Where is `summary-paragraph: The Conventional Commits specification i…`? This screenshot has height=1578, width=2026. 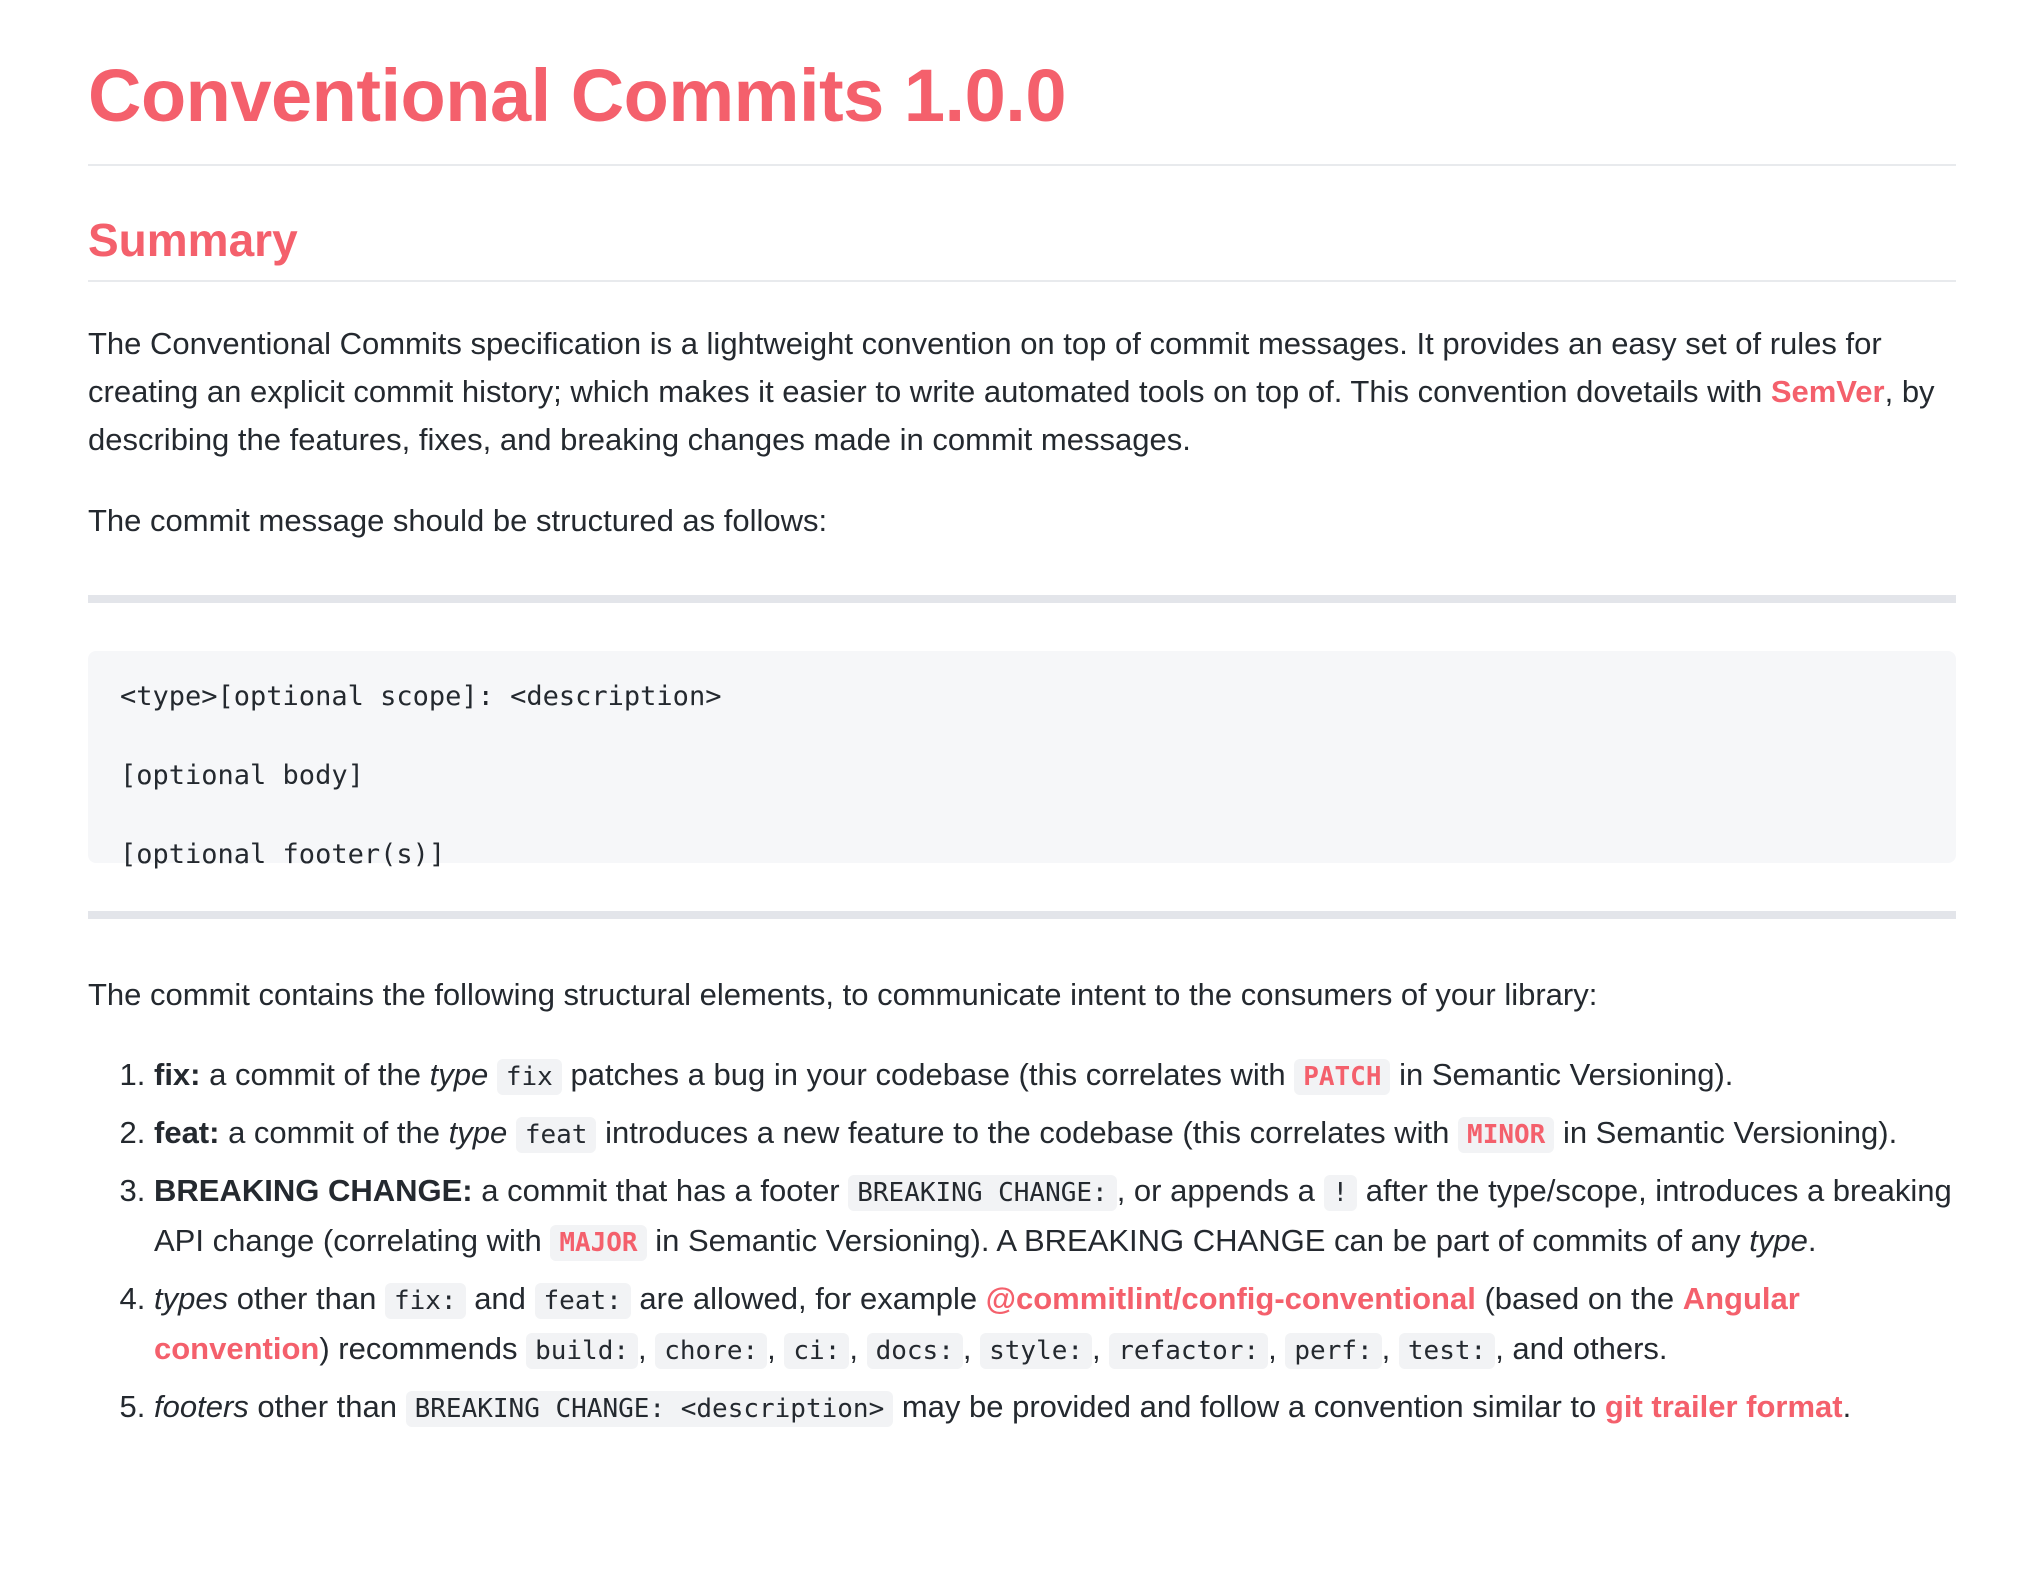
summary-paragraph: The Conventional Commits specification i… is located at coordinates (1022, 392).